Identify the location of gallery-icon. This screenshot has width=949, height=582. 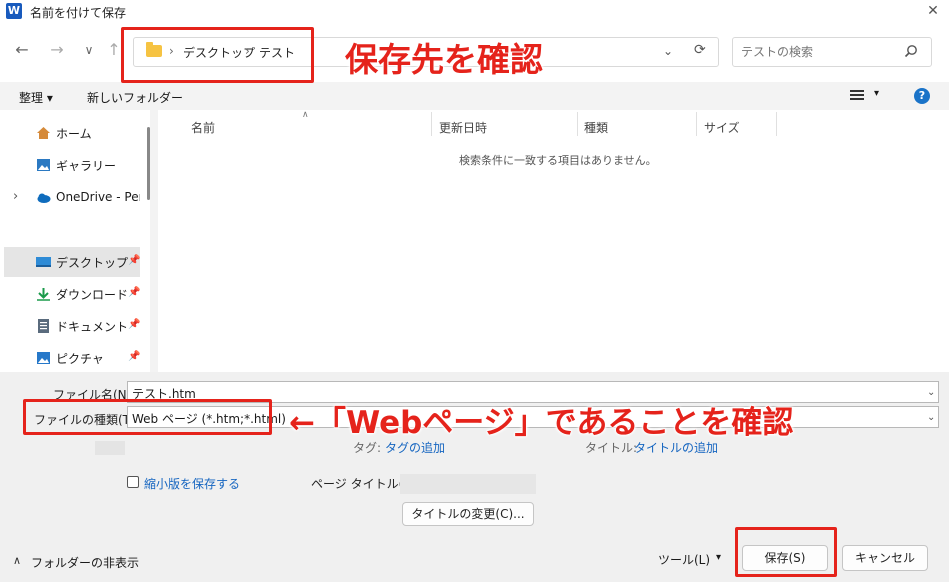
(43, 165).